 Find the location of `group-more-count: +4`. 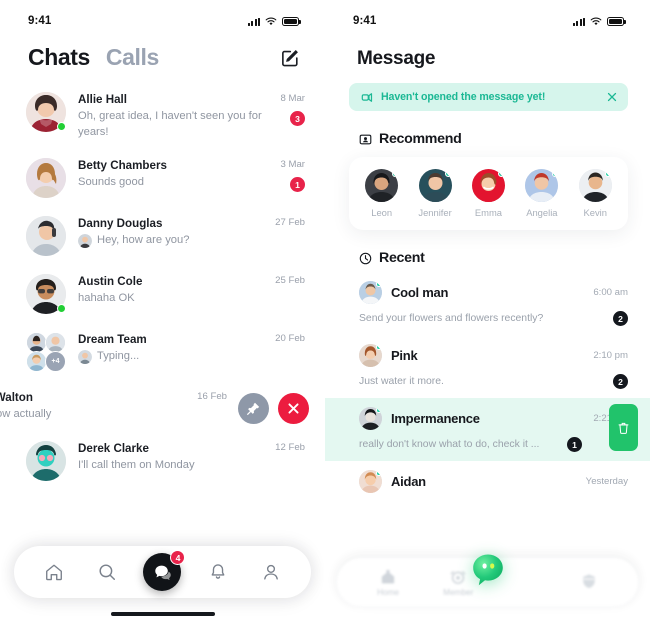

group-more-count: +4 is located at coordinates (55, 361).